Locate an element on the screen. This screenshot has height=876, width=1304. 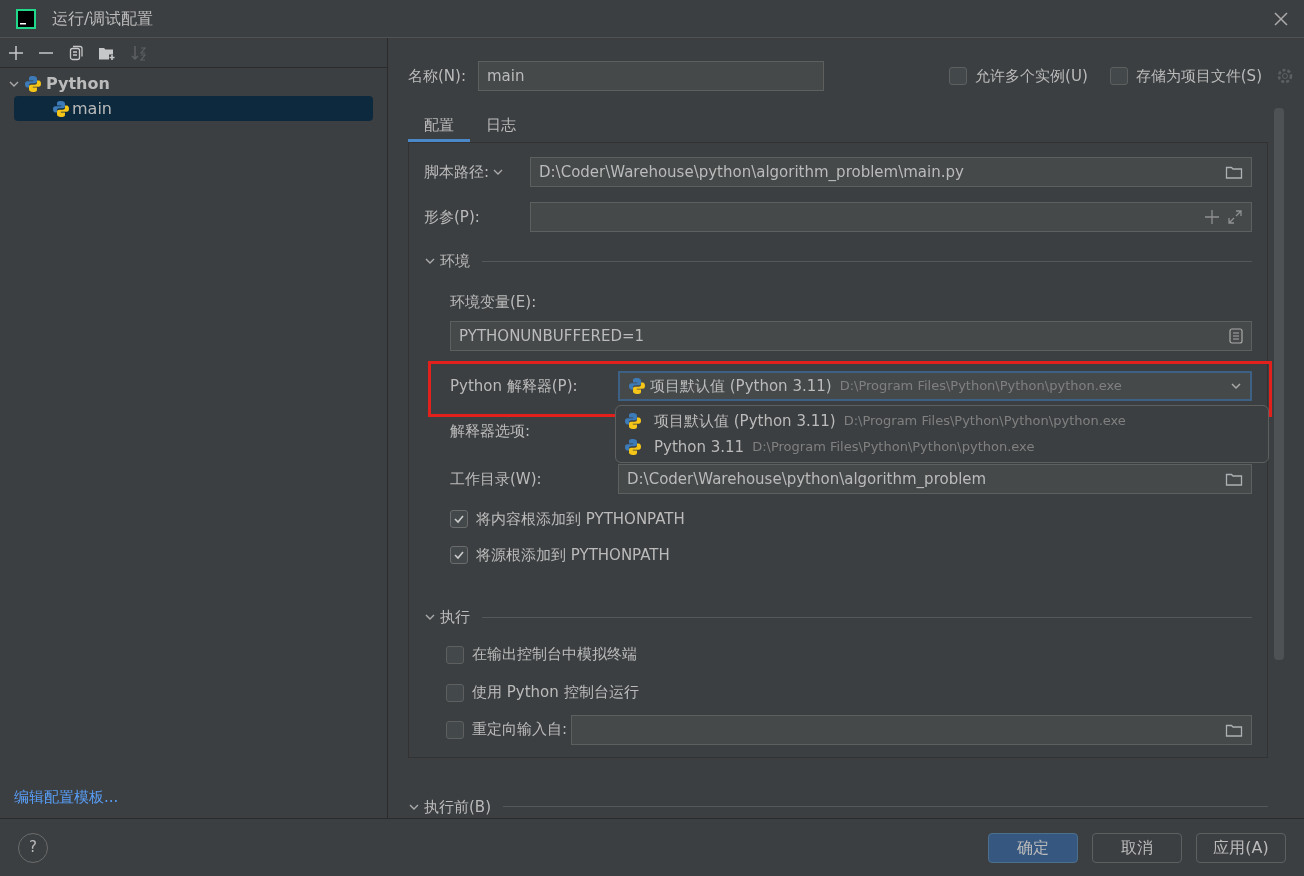
tab: 配置 is located at coordinates (439, 127).